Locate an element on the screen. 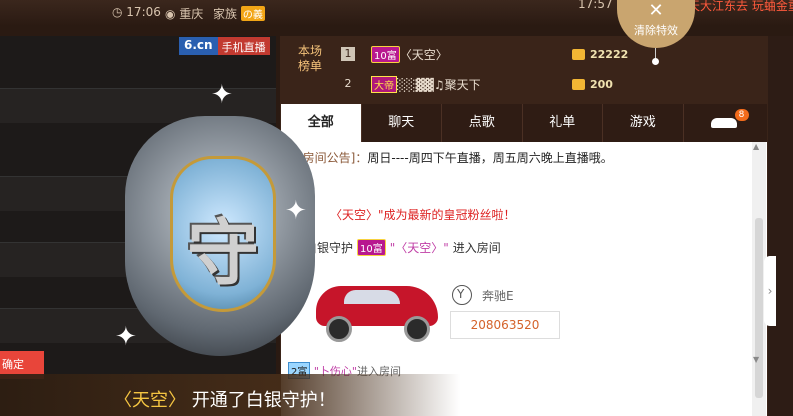  side-expand-button: › is located at coordinates (770, 291).